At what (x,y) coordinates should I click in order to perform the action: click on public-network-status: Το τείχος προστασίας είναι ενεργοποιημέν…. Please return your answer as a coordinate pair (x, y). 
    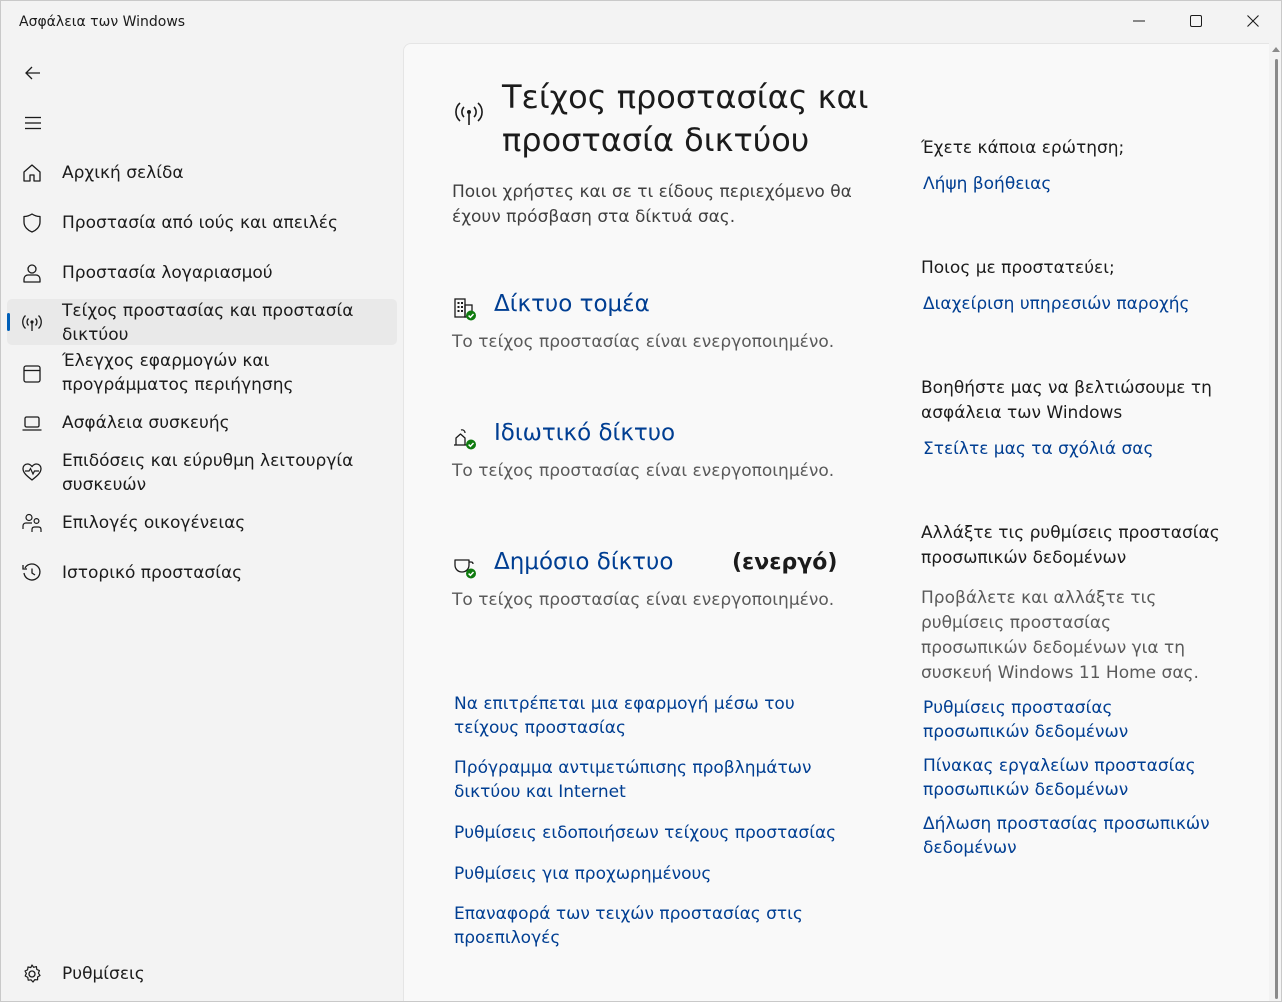
    Looking at the image, I should click on (643, 600).